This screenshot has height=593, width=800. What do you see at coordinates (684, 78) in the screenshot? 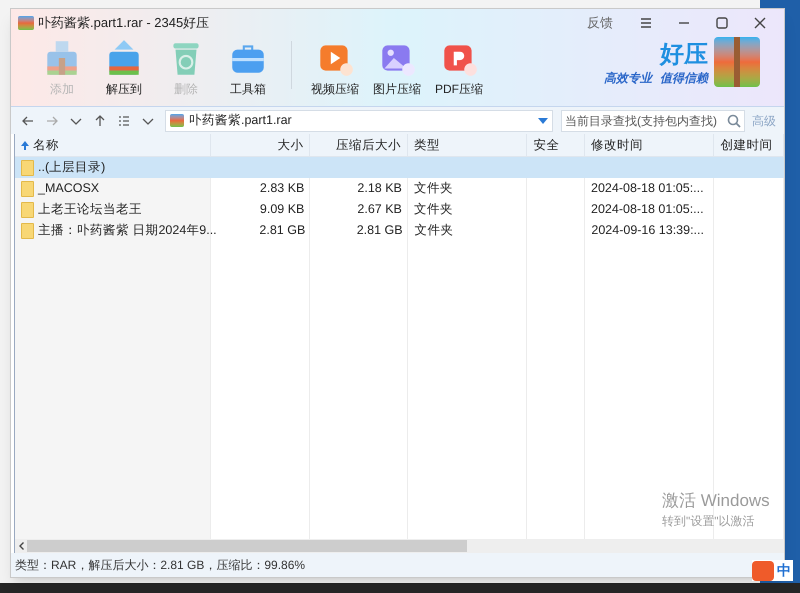
I see `brand-slogan: 值得信赖` at bounding box center [684, 78].